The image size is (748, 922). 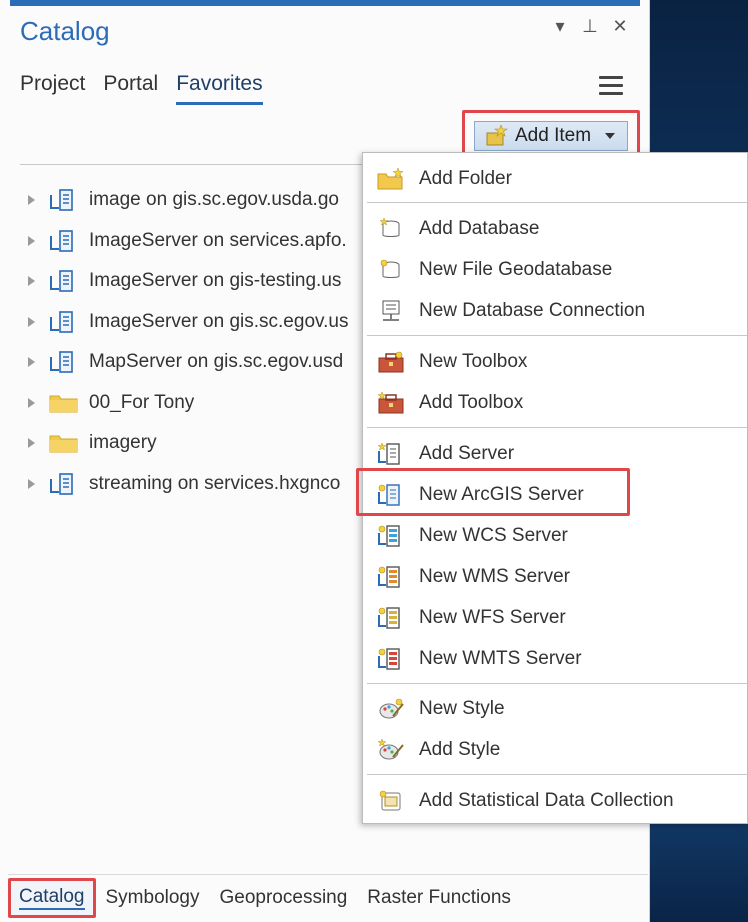 I want to click on menu-item-new-file-geodatabase: New File Geodatabase, so click(x=555, y=270).